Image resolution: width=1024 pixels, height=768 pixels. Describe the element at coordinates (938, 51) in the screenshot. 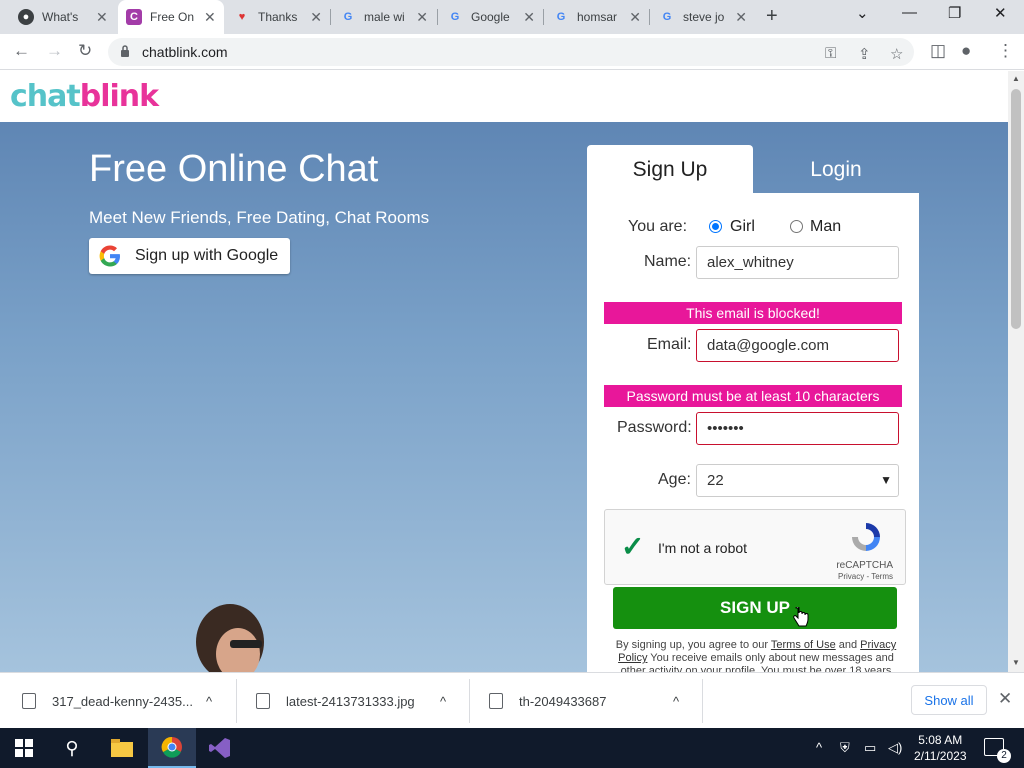

I see `side-panel-icon: ◫` at that location.